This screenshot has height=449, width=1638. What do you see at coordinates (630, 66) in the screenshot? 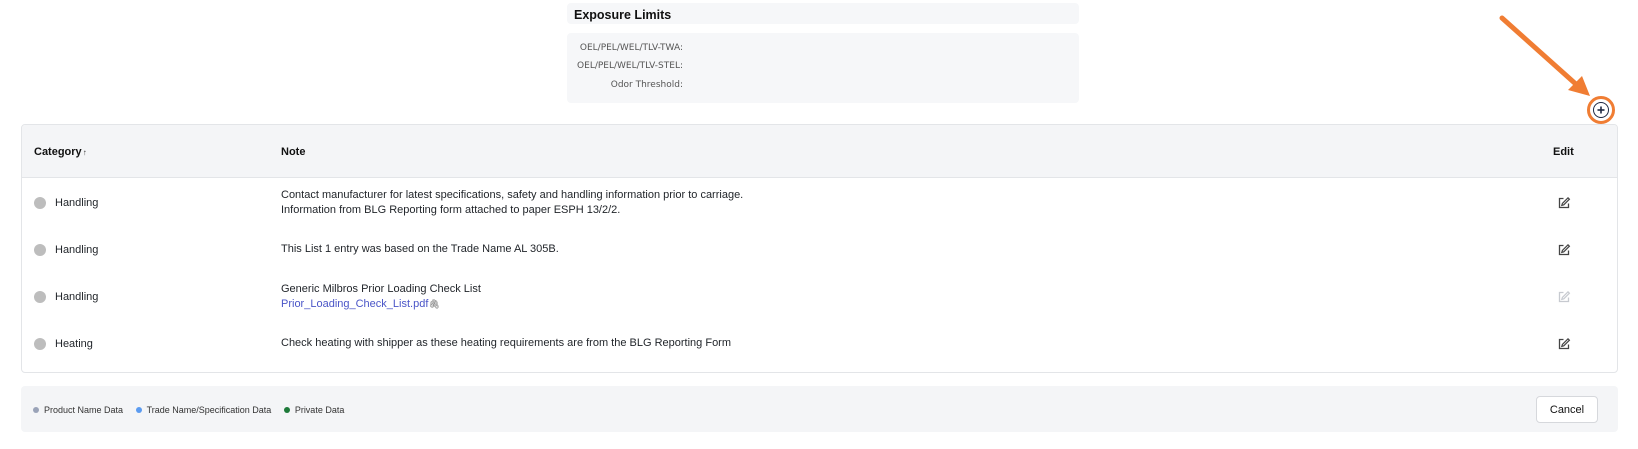
I see `exposure-stel-label: OEL/PEL/WEL/TLV-STEL:` at bounding box center [630, 66].